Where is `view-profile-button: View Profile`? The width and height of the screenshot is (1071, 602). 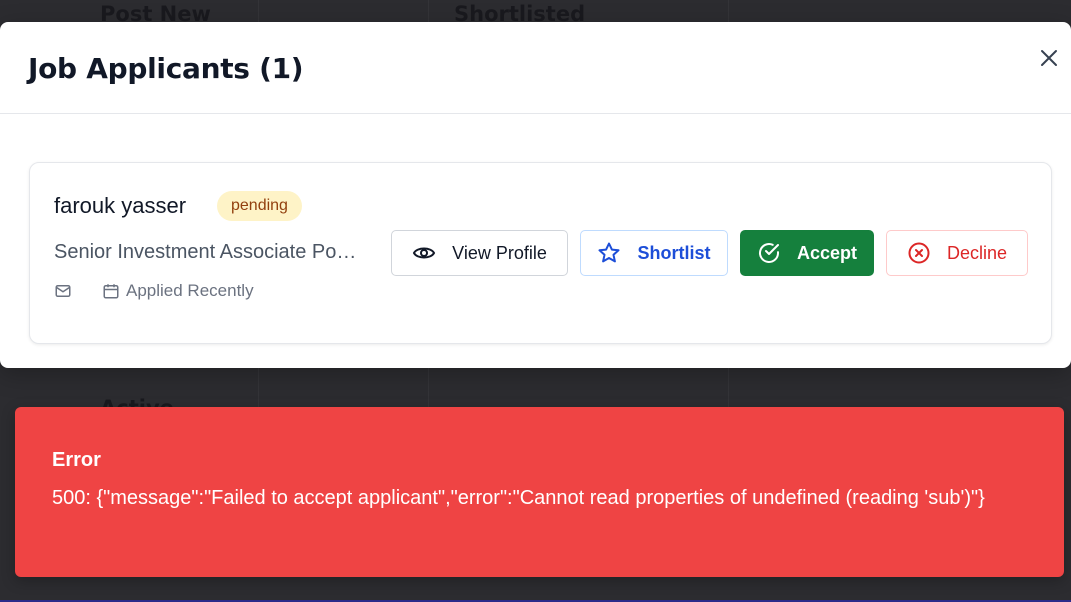 view-profile-button: View Profile is located at coordinates (479, 253).